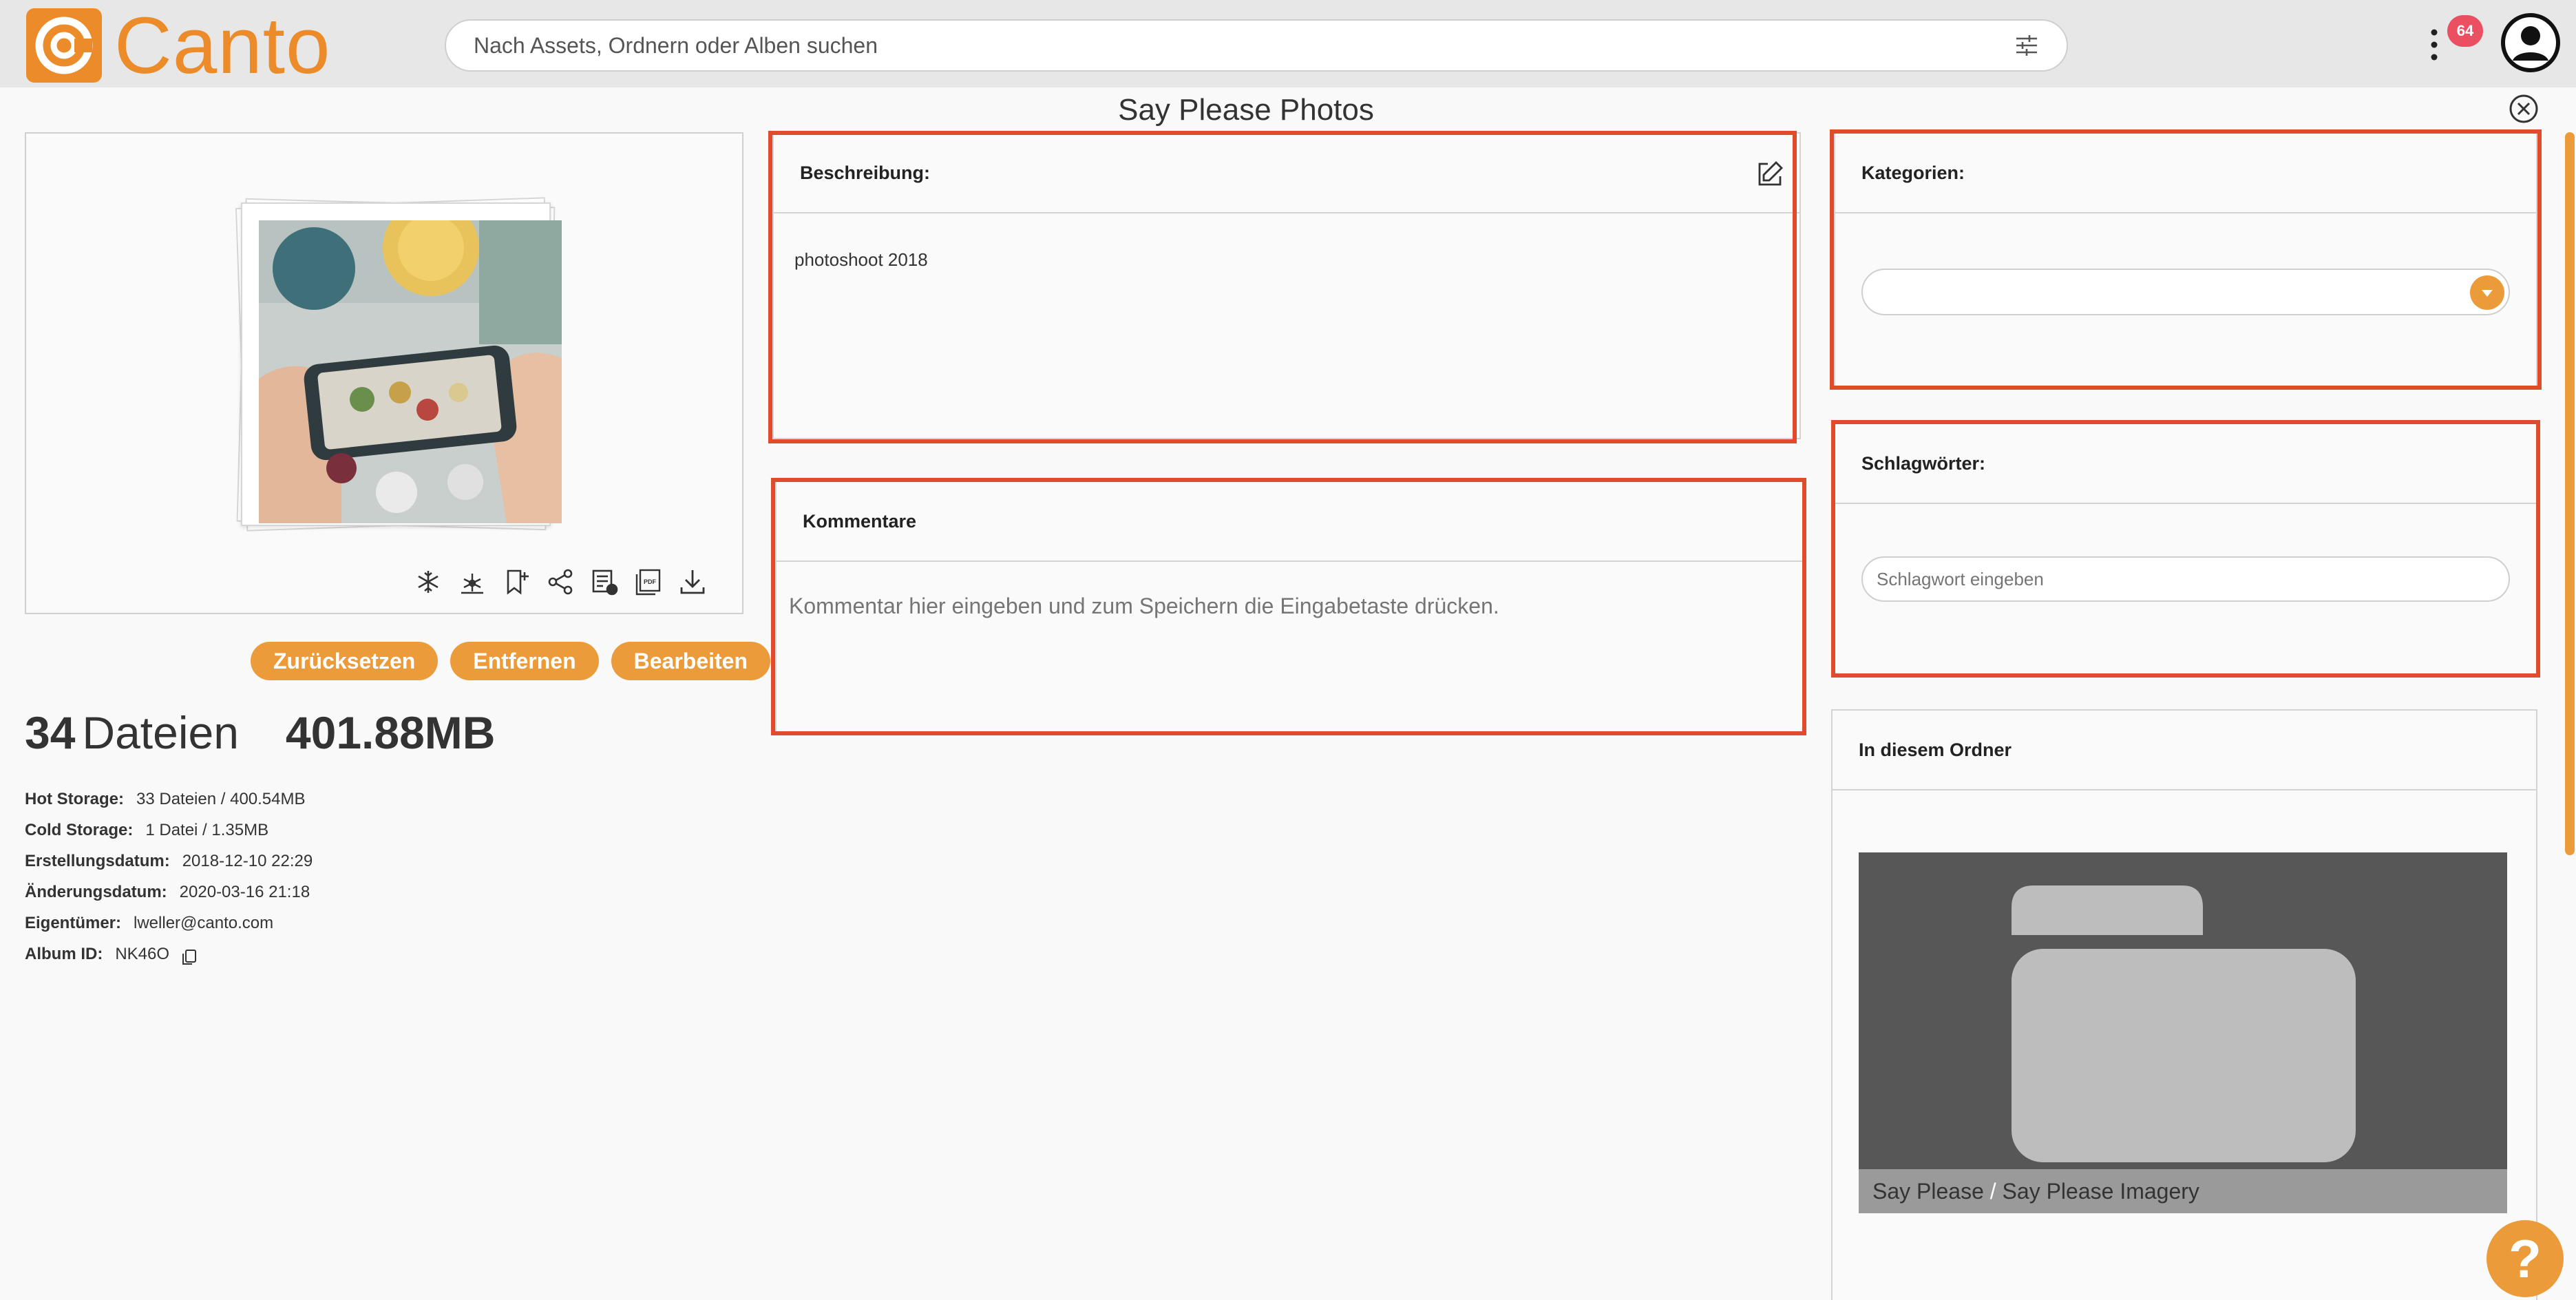  I want to click on canto-logo-mark-icon, so click(64, 45).